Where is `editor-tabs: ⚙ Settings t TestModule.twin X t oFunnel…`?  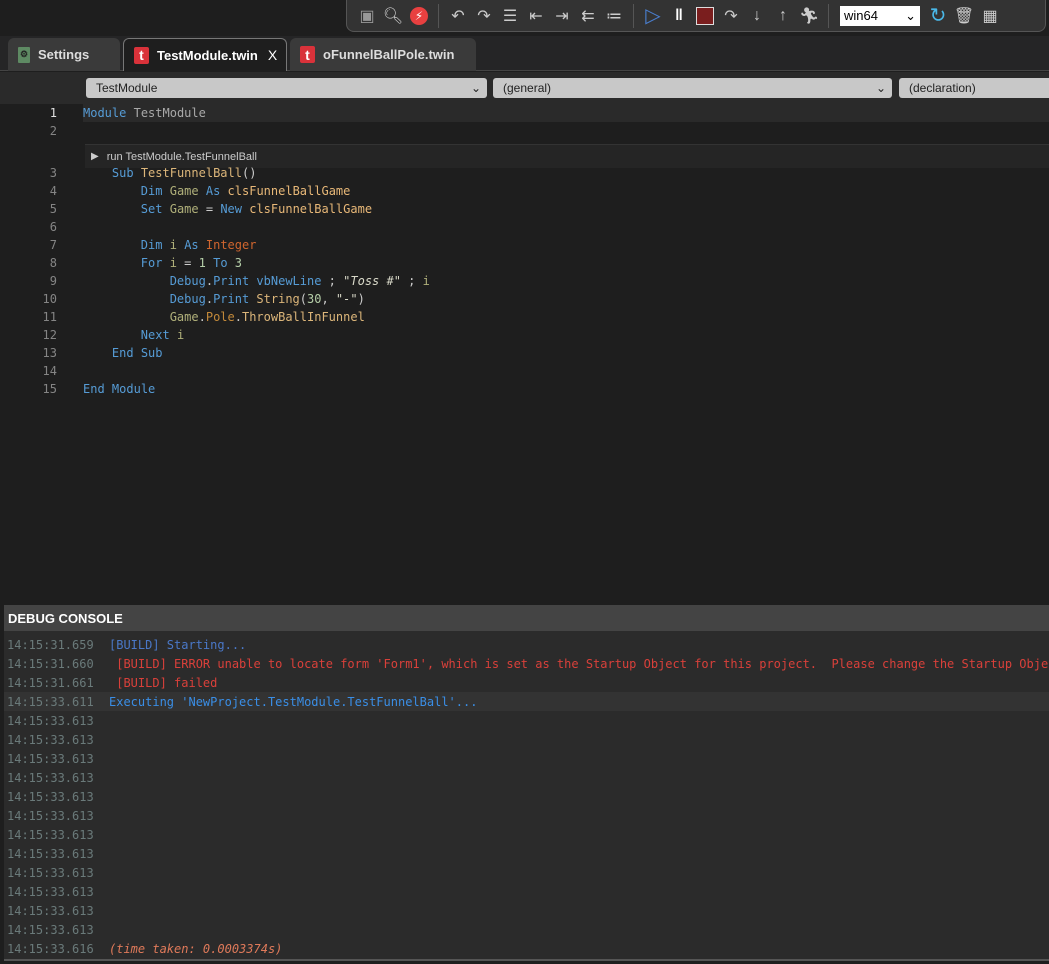 editor-tabs: ⚙ Settings t TestModule.twin X t oFunnel… is located at coordinates (524, 53).